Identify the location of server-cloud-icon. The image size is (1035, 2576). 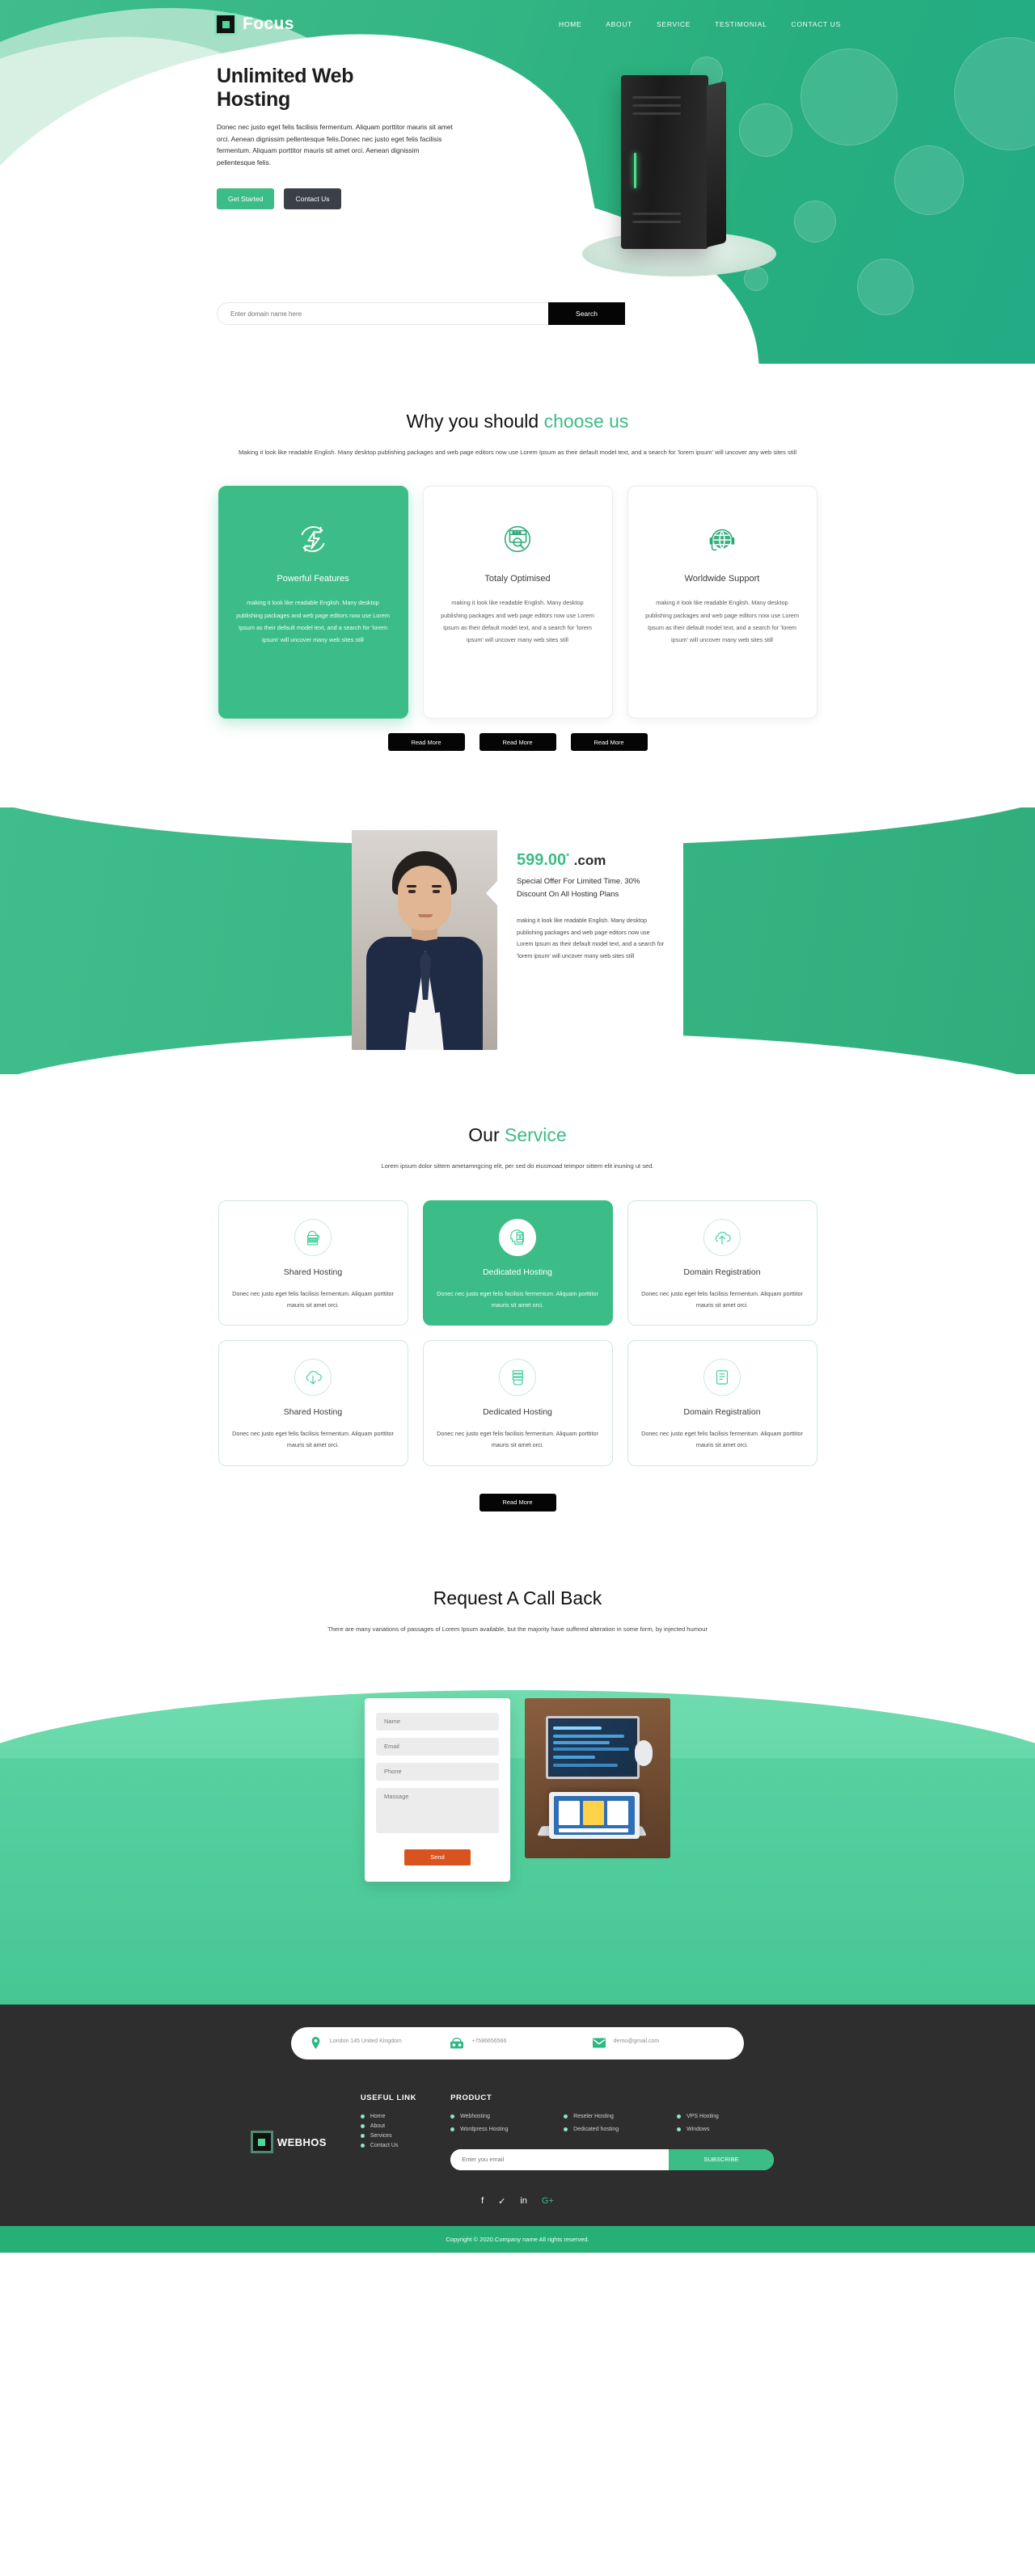
(517, 1378).